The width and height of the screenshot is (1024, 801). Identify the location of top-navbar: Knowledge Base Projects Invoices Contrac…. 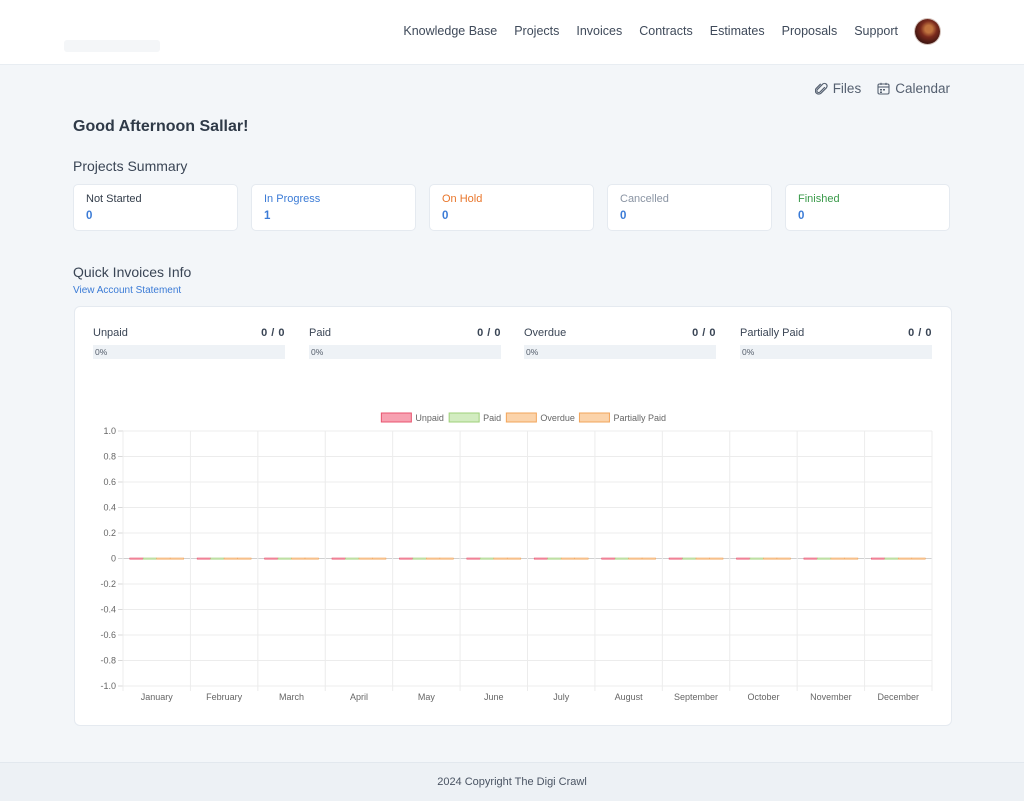
(512, 32).